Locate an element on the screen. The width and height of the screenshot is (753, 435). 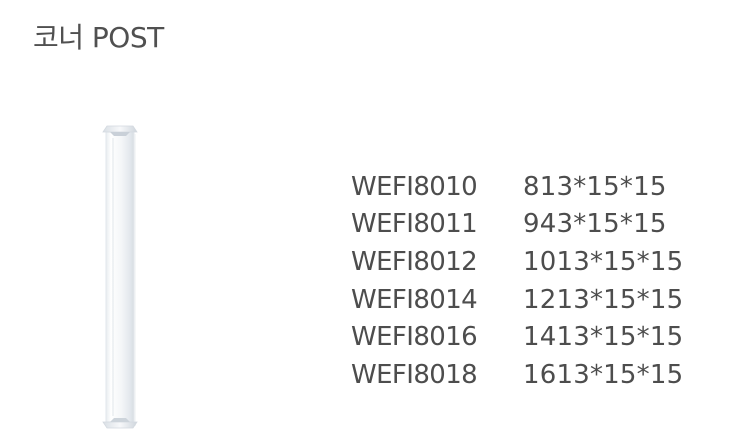
spec-row: WEFI8016 1413*15*15 is located at coordinates (541, 337).